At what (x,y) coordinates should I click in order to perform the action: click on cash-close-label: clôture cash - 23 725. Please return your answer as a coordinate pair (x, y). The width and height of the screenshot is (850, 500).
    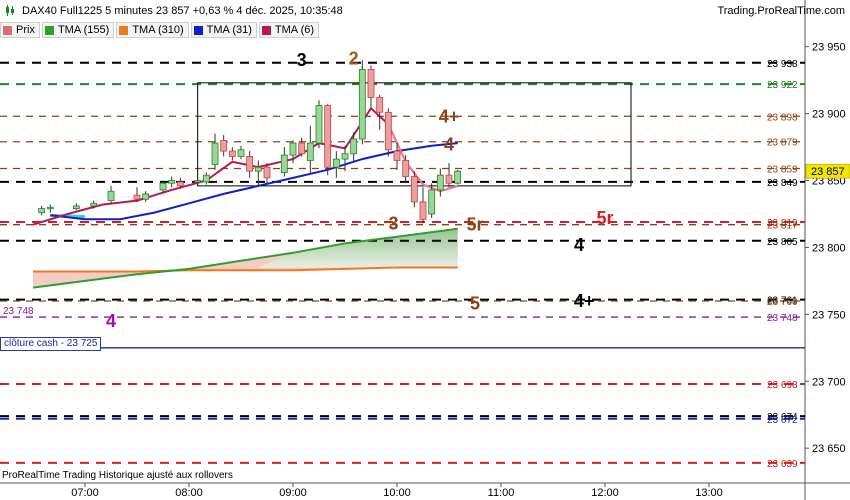
    Looking at the image, I should click on (51, 344).